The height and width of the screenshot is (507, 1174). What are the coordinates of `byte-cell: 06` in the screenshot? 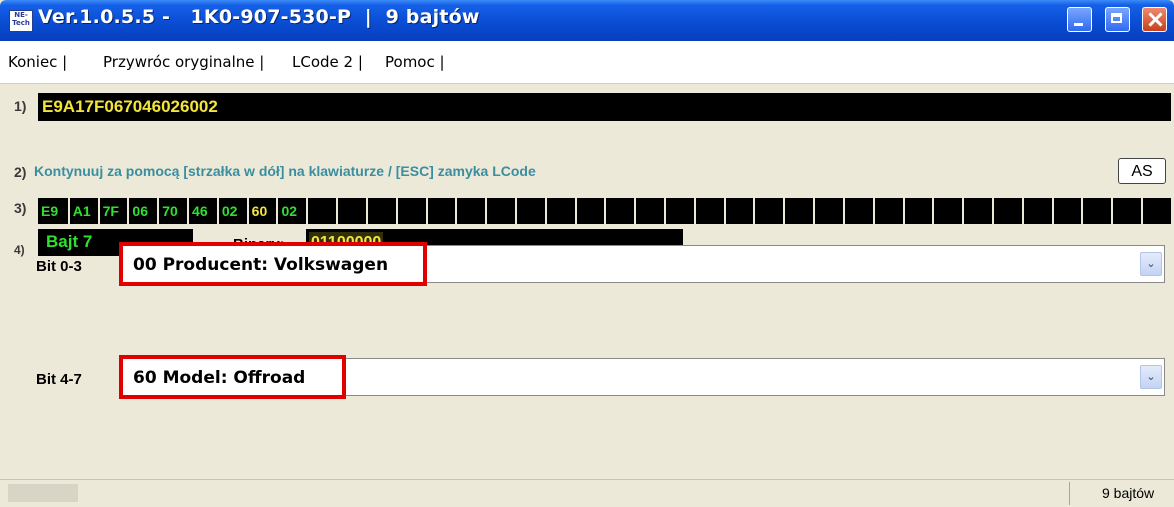 It's located at (142, 211).